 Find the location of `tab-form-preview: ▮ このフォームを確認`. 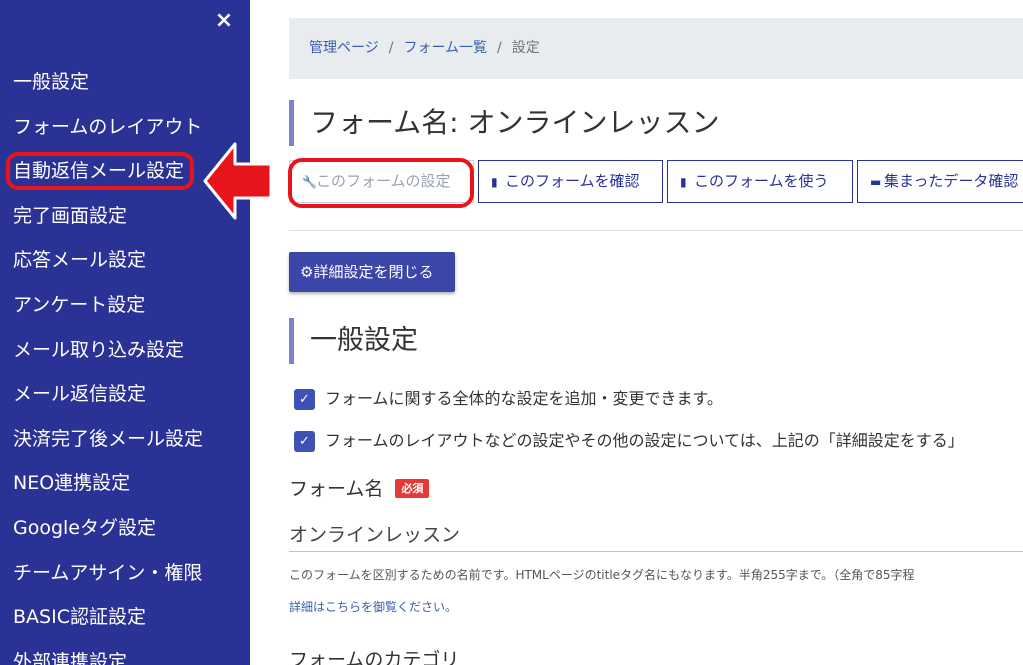

tab-form-preview: ▮ このフォームを確認 is located at coordinates (570, 181).